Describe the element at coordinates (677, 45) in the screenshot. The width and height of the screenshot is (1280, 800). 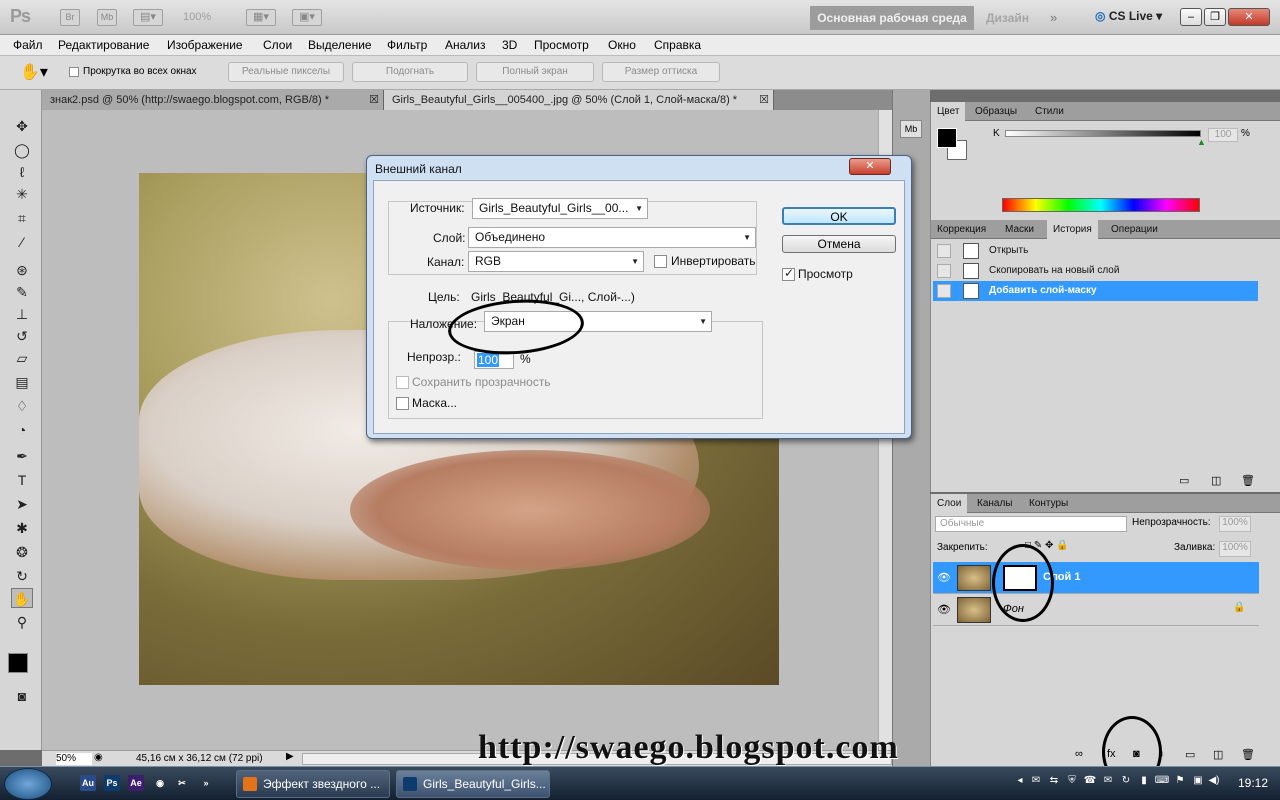
I see `menu-help: Справка` at that location.